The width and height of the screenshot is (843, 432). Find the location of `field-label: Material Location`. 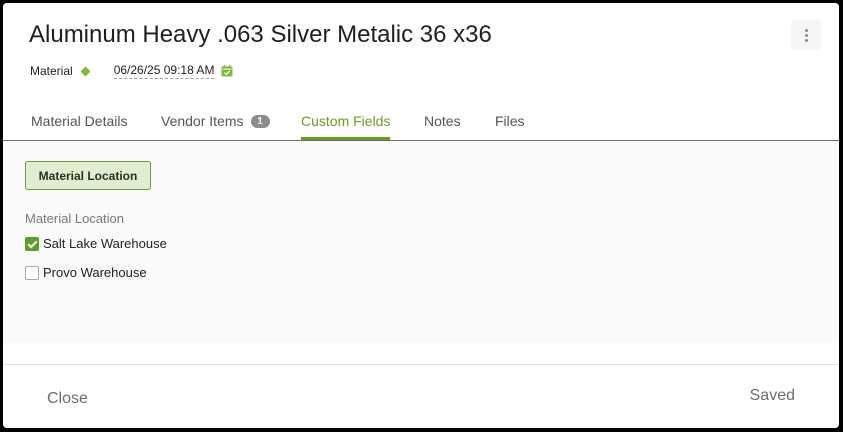

field-label: Material Location is located at coordinates (74, 218).